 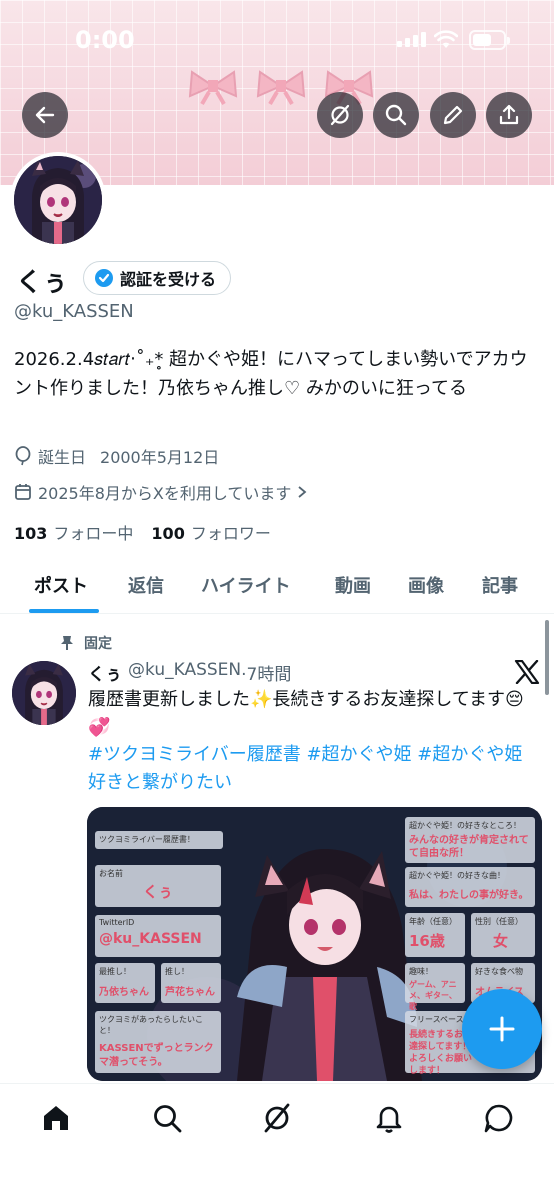 What do you see at coordinates (501, 941) in the screenshot?
I see `resume-gender-value: 女` at bounding box center [501, 941].